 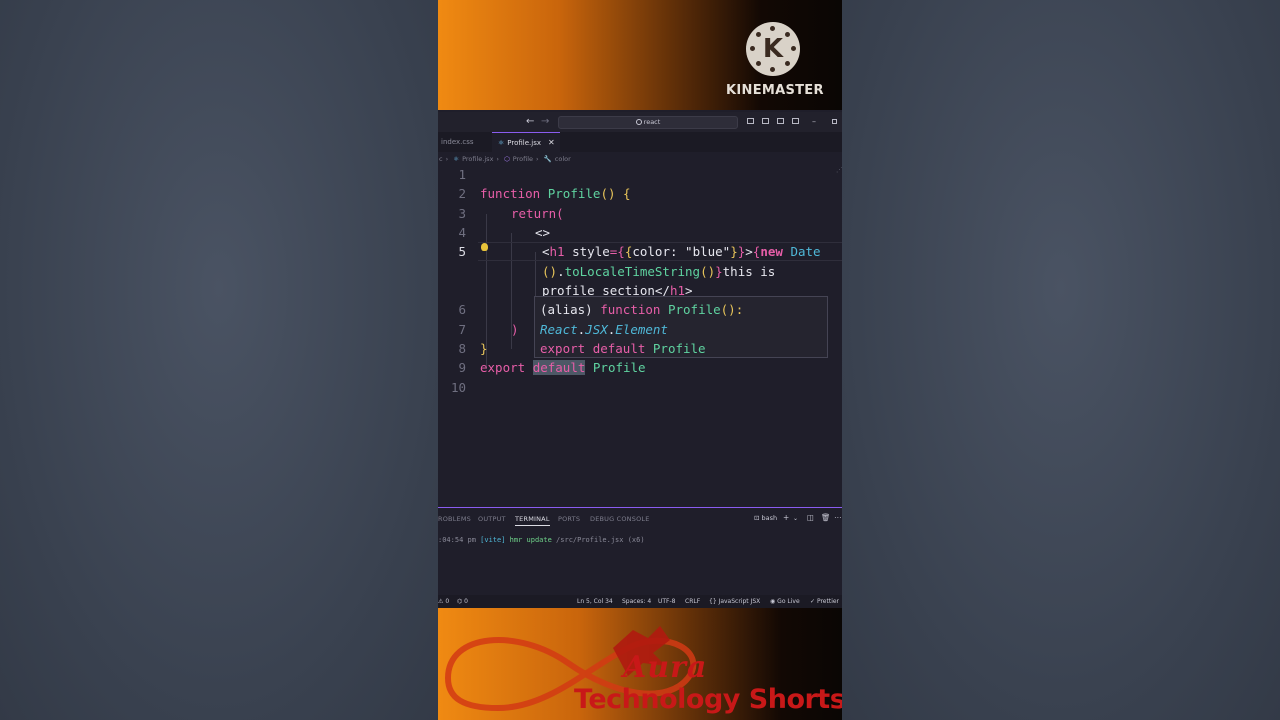 What do you see at coordinates (523, 159) in the screenshot?
I see `breadcrumb-symbol: Profile` at bounding box center [523, 159].